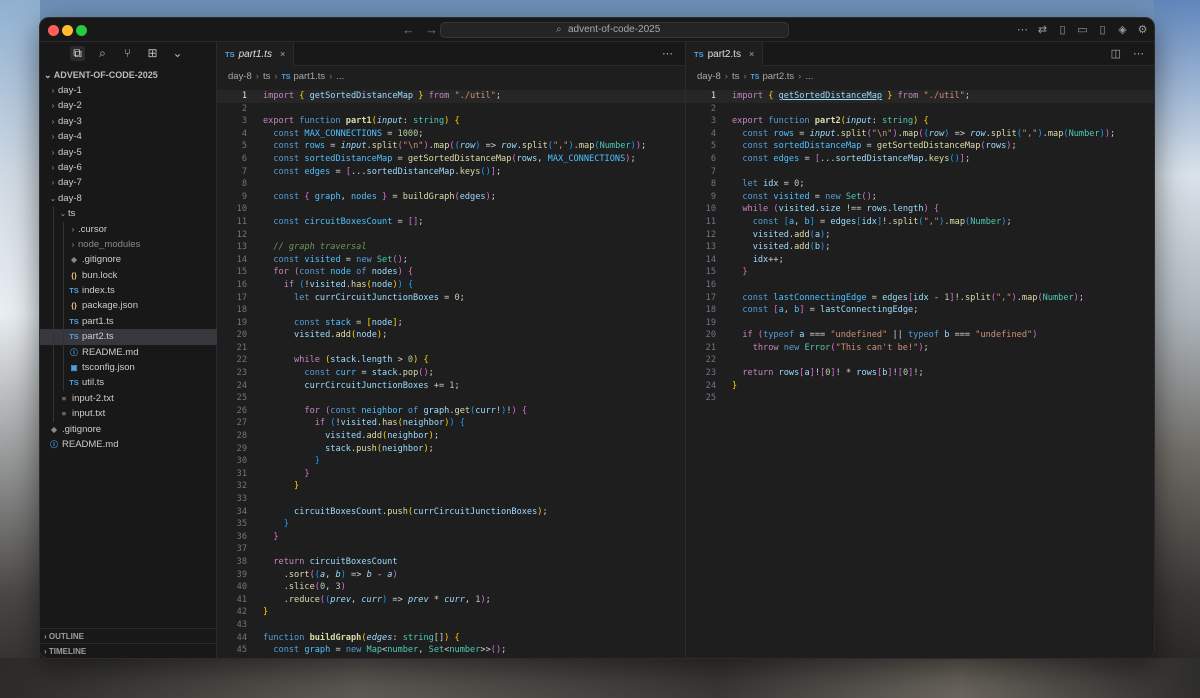 The image size is (1200, 698). I want to click on code-line: 39 .sort((a, b) => b - a), so click(451, 575).